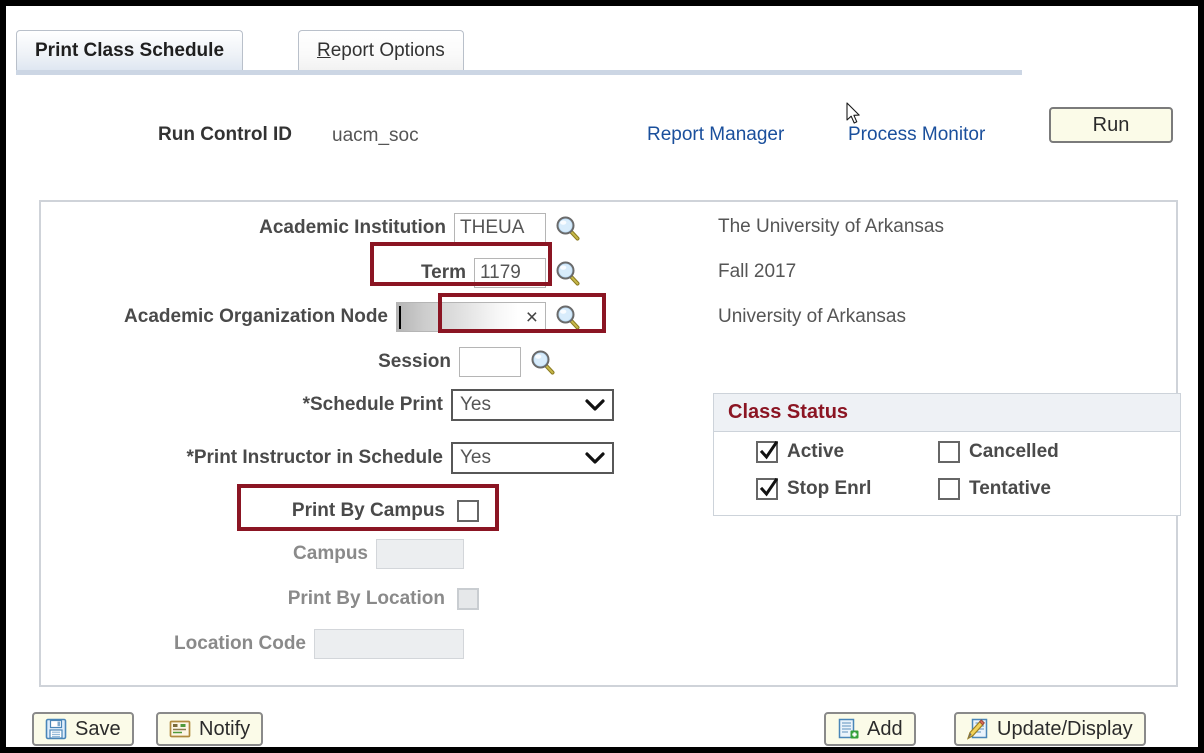 Image resolution: width=1204 pixels, height=753 pixels. I want to click on field-row-location-code: Location Code, so click(252, 644).